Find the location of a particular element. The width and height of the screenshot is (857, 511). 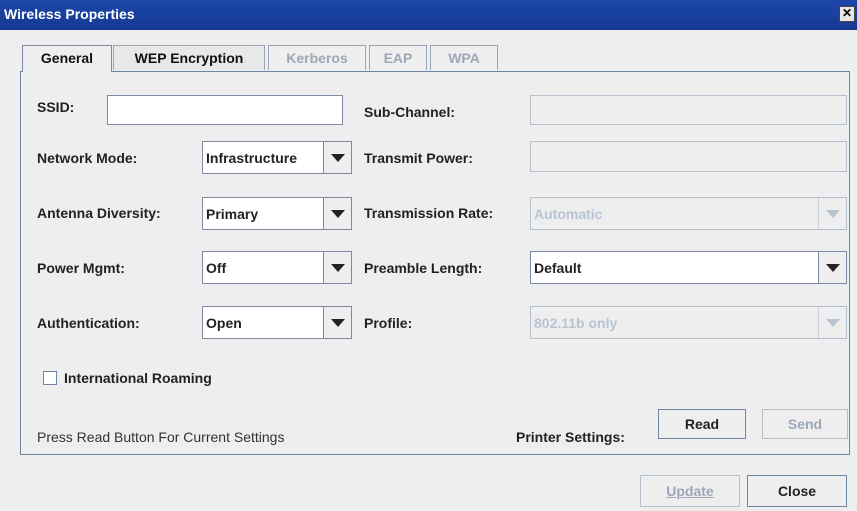

close-button: Close is located at coordinates (797, 491).